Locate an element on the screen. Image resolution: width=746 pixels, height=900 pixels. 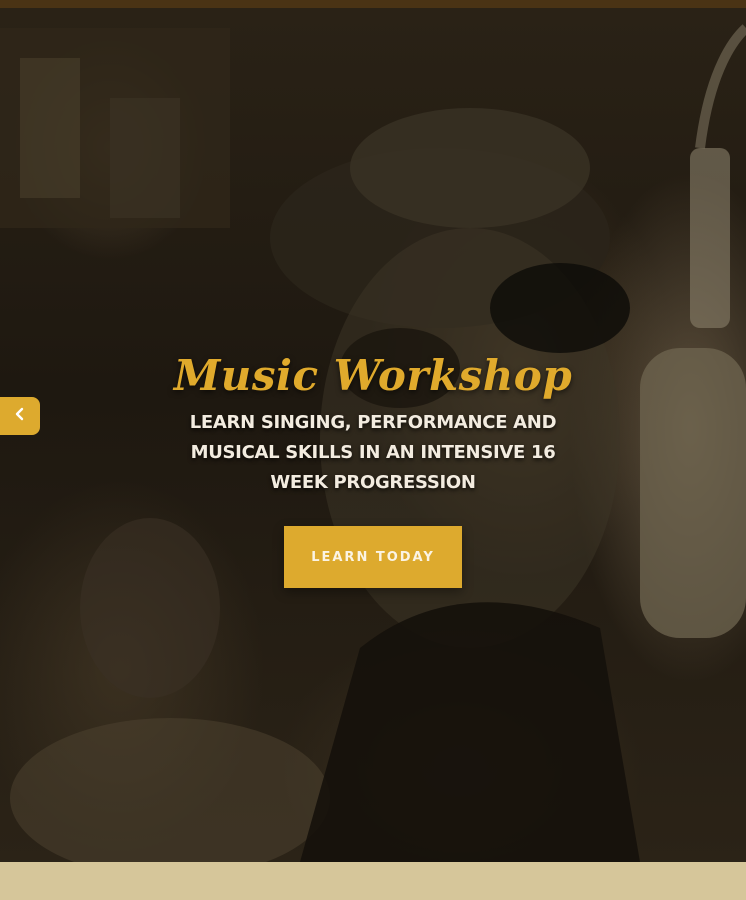
chevron-left-icon is located at coordinates (20, 416).